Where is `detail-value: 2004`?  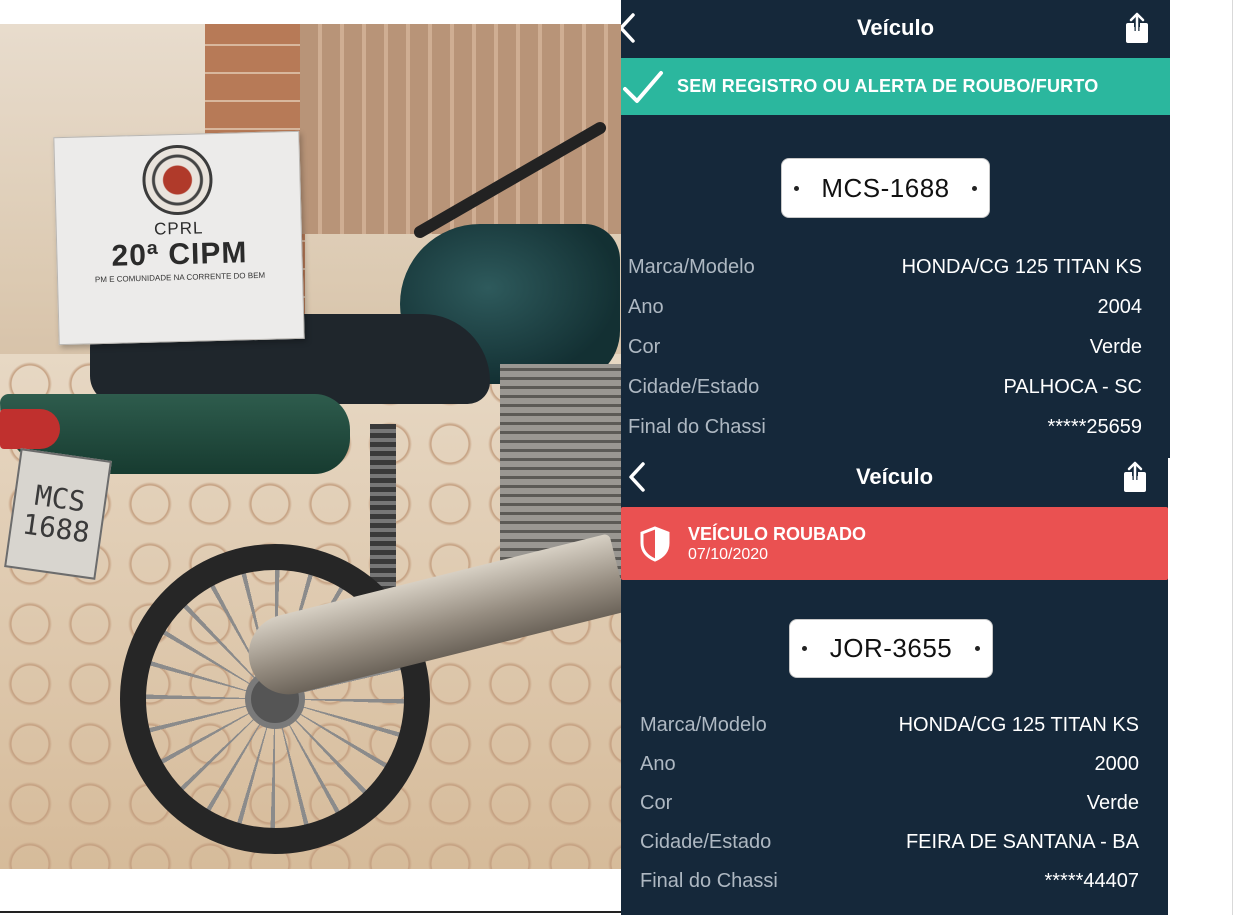 detail-value: 2004 is located at coordinates (1120, 306).